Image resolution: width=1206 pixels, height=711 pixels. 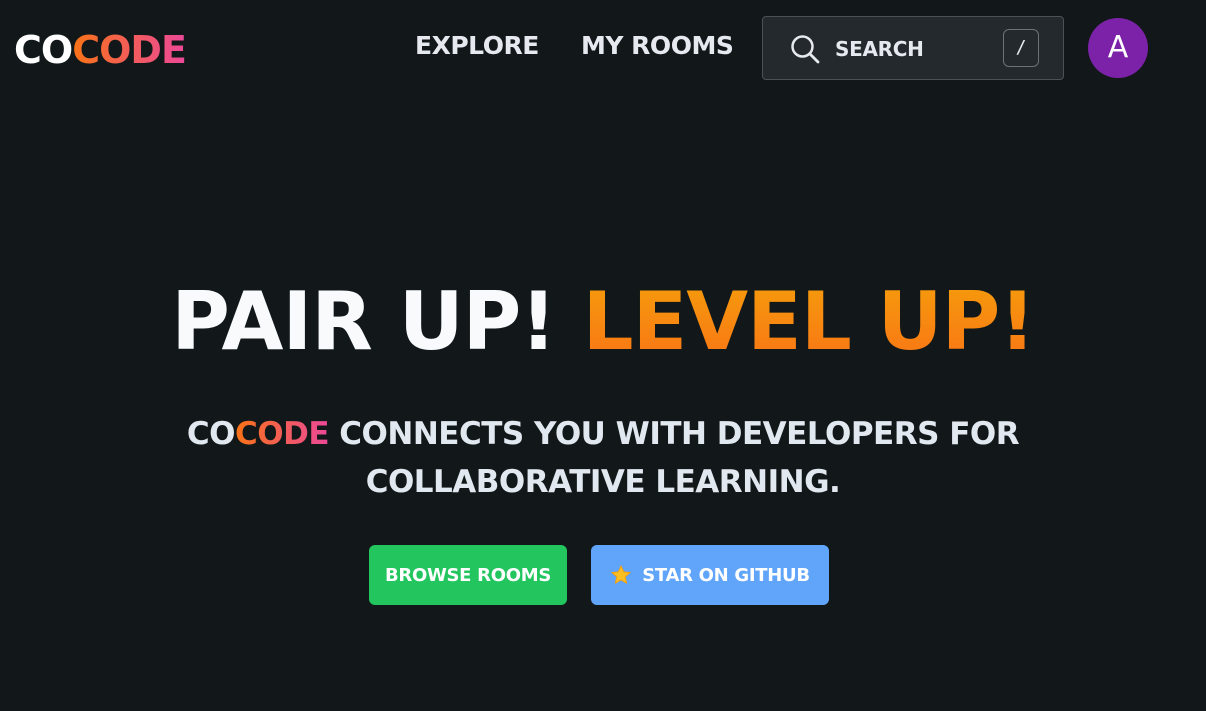 I want to click on search-shortcut-key: /, so click(x=1021, y=48).